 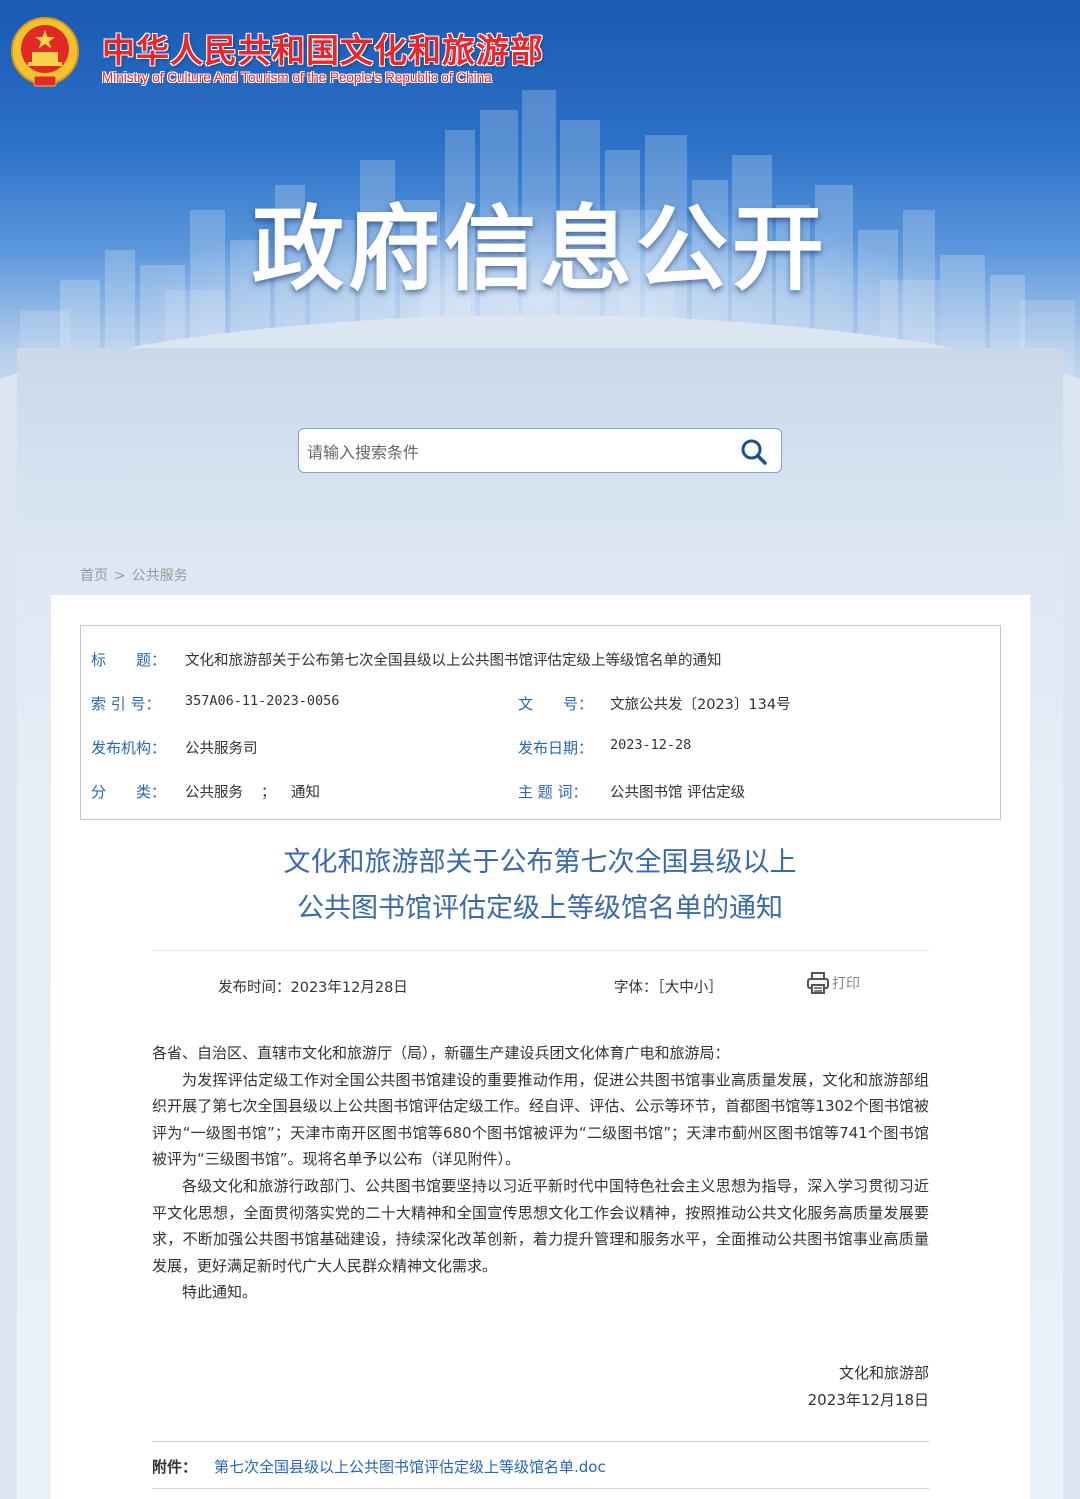 I want to click on meta-org-label: 发布机构：, so click(x=129, y=748).